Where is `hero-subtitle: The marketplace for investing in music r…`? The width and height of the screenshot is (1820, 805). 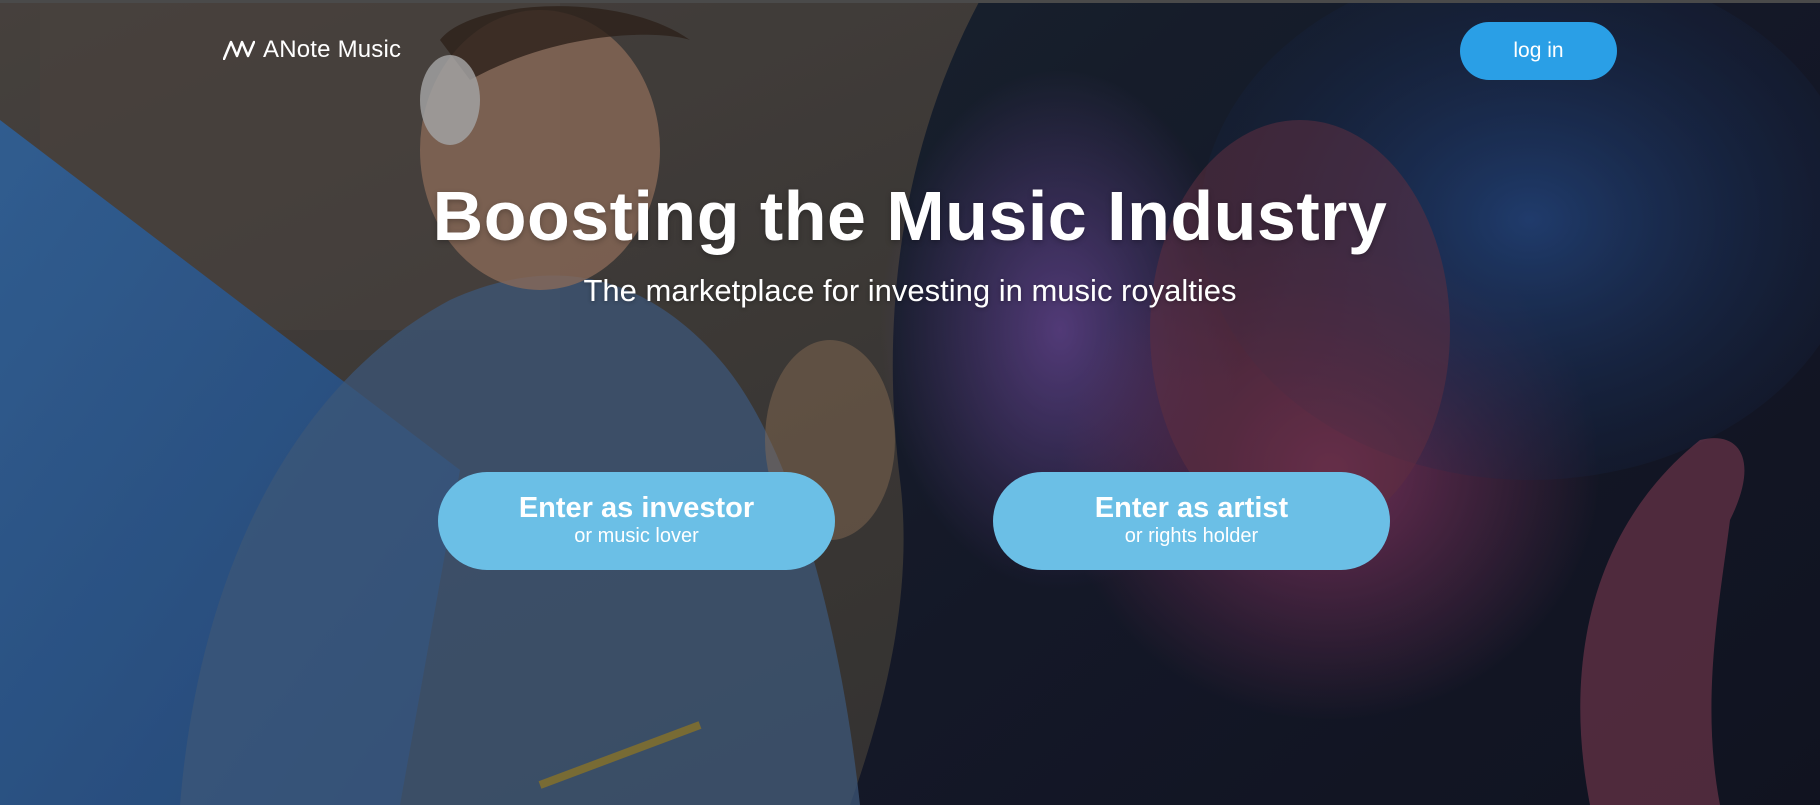
hero-subtitle: The marketplace for investing in music r… is located at coordinates (910, 290).